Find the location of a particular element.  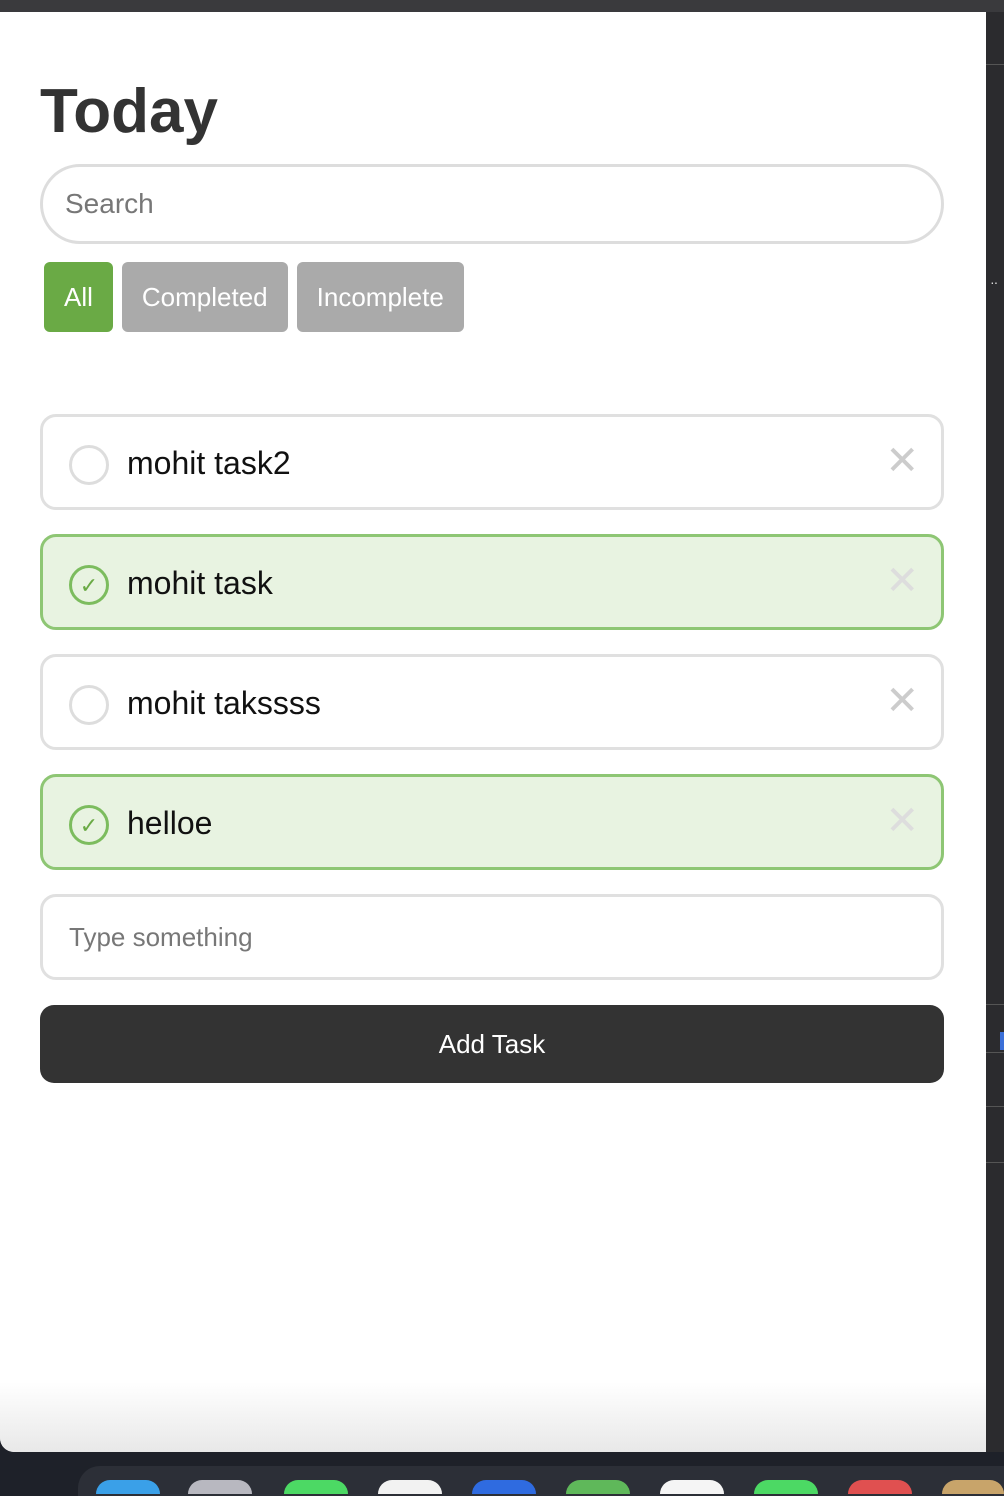

filter-completed-button: Completed is located at coordinates (204, 297).